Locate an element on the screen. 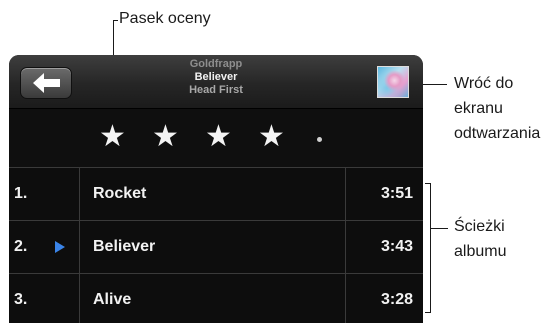 The height and width of the screenshot is (323, 557). album-title: Head First is located at coordinates (216, 90).